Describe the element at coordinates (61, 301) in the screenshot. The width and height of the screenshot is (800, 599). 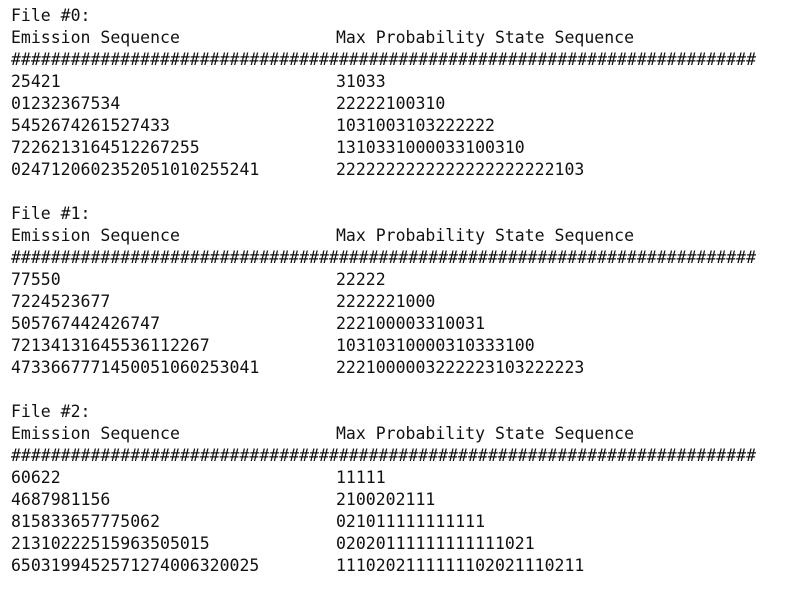
I see `emission-sequence: 7224523677` at that location.